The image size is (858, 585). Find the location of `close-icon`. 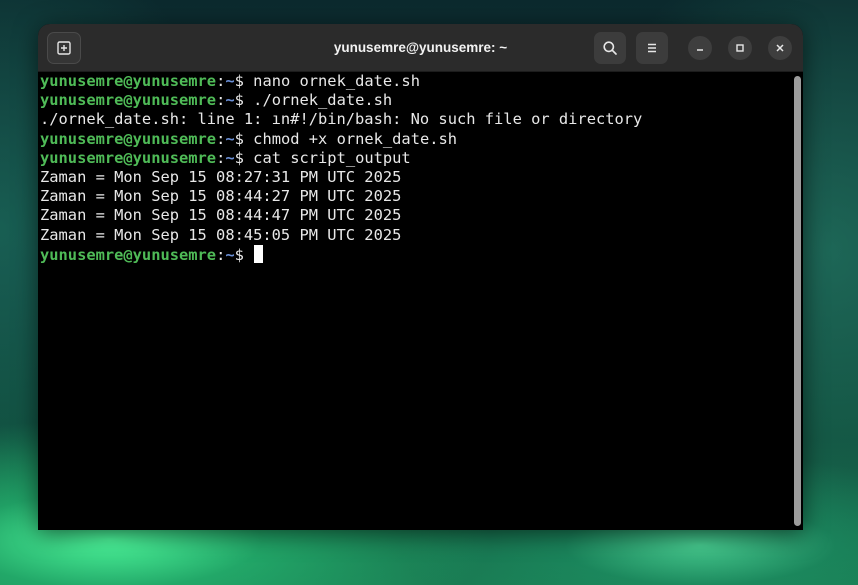

close-icon is located at coordinates (780, 48).